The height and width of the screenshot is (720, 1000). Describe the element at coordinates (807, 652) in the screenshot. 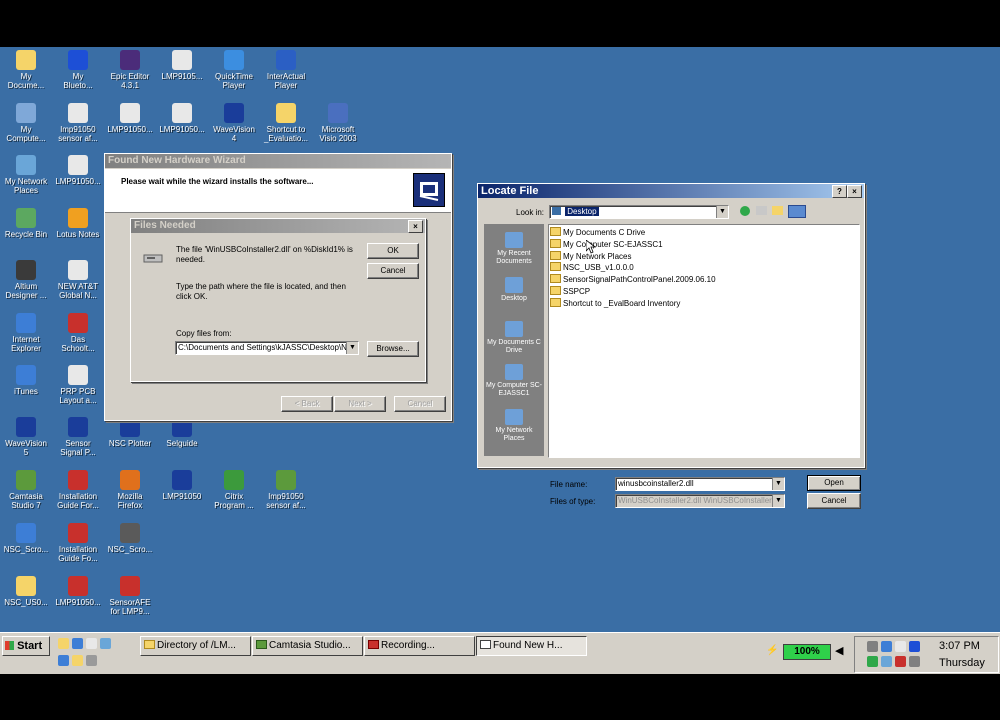

I see `battery-meter: 100%` at that location.